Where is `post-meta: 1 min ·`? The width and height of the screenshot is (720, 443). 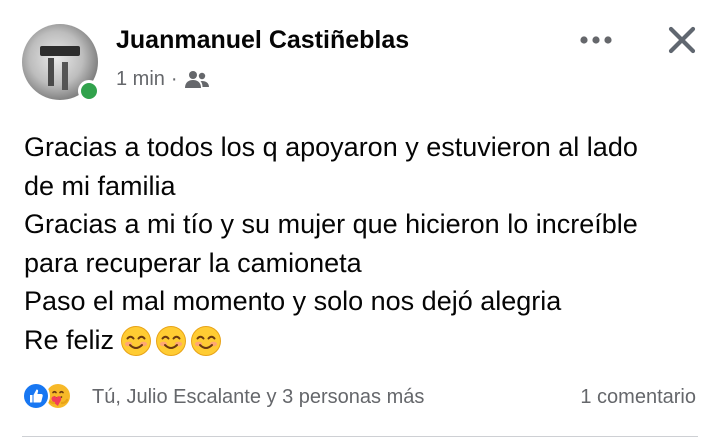
post-meta: 1 min · is located at coordinates (163, 79).